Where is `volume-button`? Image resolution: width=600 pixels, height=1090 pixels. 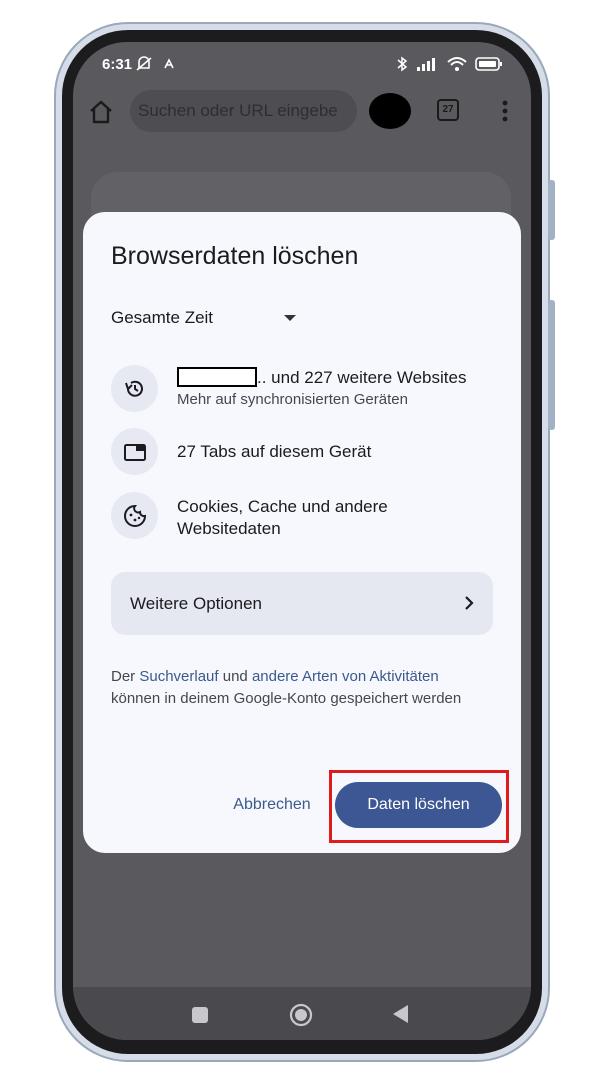 volume-button is located at coordinates (551, 210).